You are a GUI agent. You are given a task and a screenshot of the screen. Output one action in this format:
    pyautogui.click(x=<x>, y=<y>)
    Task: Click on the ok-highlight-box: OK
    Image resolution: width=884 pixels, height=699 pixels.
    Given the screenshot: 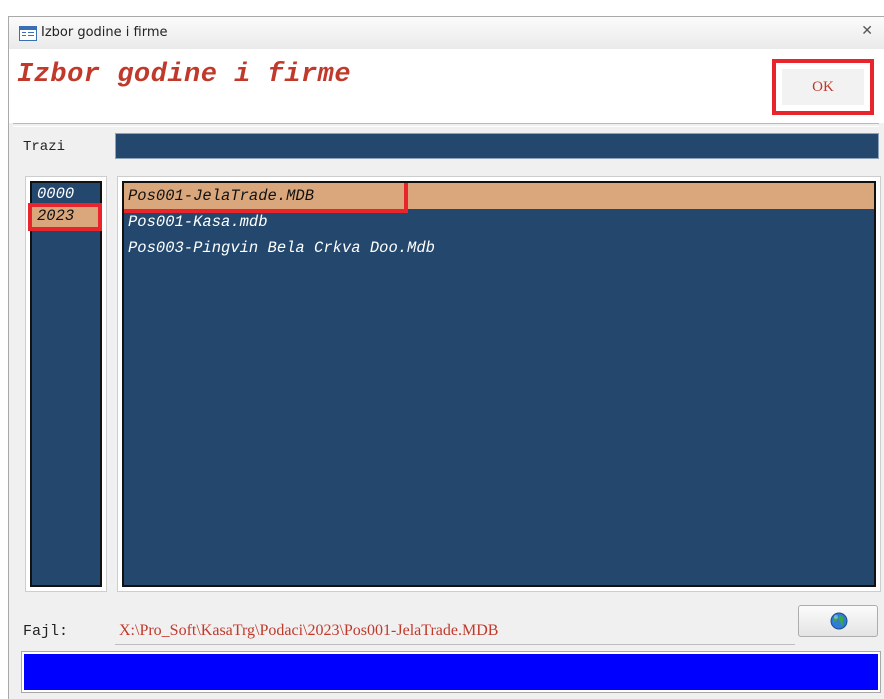 What is the action you would take?
    pyautogui.click(x=823, y=87)
    